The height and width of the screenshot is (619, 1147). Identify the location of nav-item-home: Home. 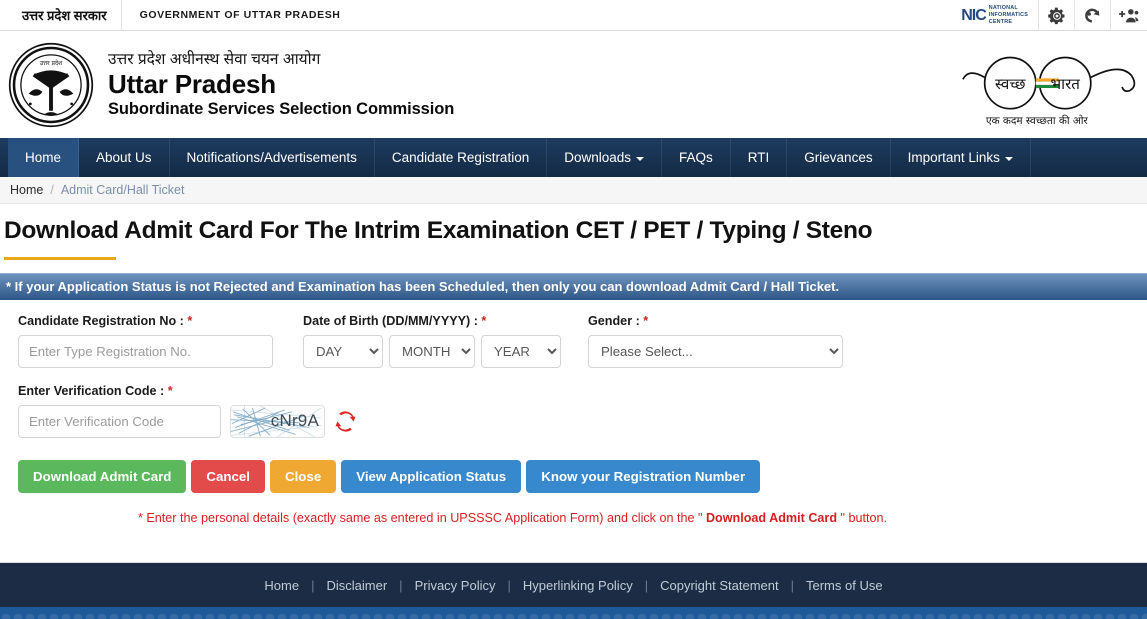
(44, 157).